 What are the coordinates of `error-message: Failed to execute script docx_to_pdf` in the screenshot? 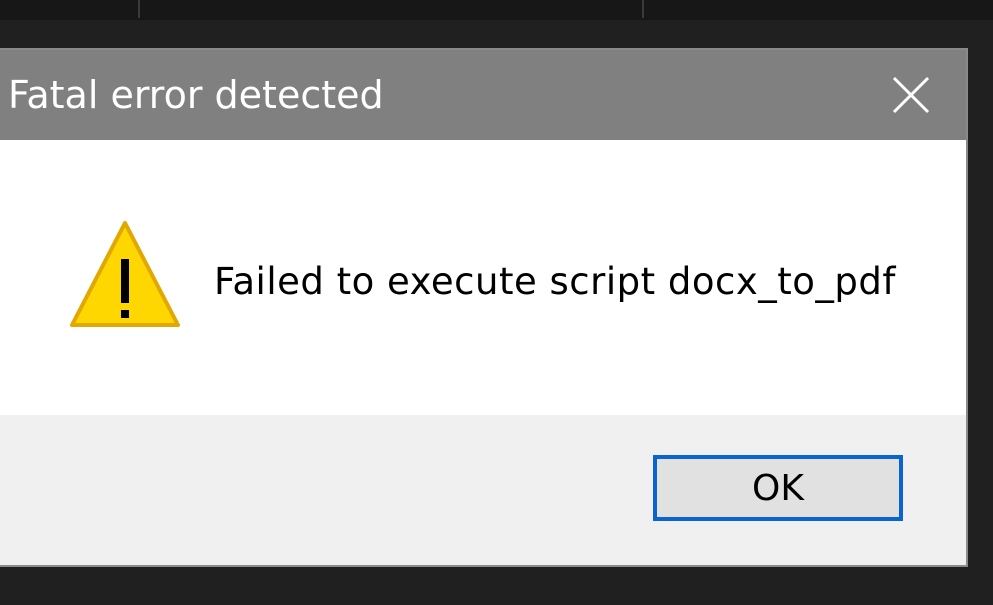 It's located at (555, 281).